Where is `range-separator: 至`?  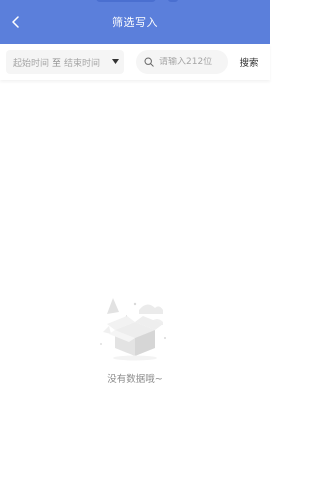
range-separator: 至 is located at coordinates (57, 63).